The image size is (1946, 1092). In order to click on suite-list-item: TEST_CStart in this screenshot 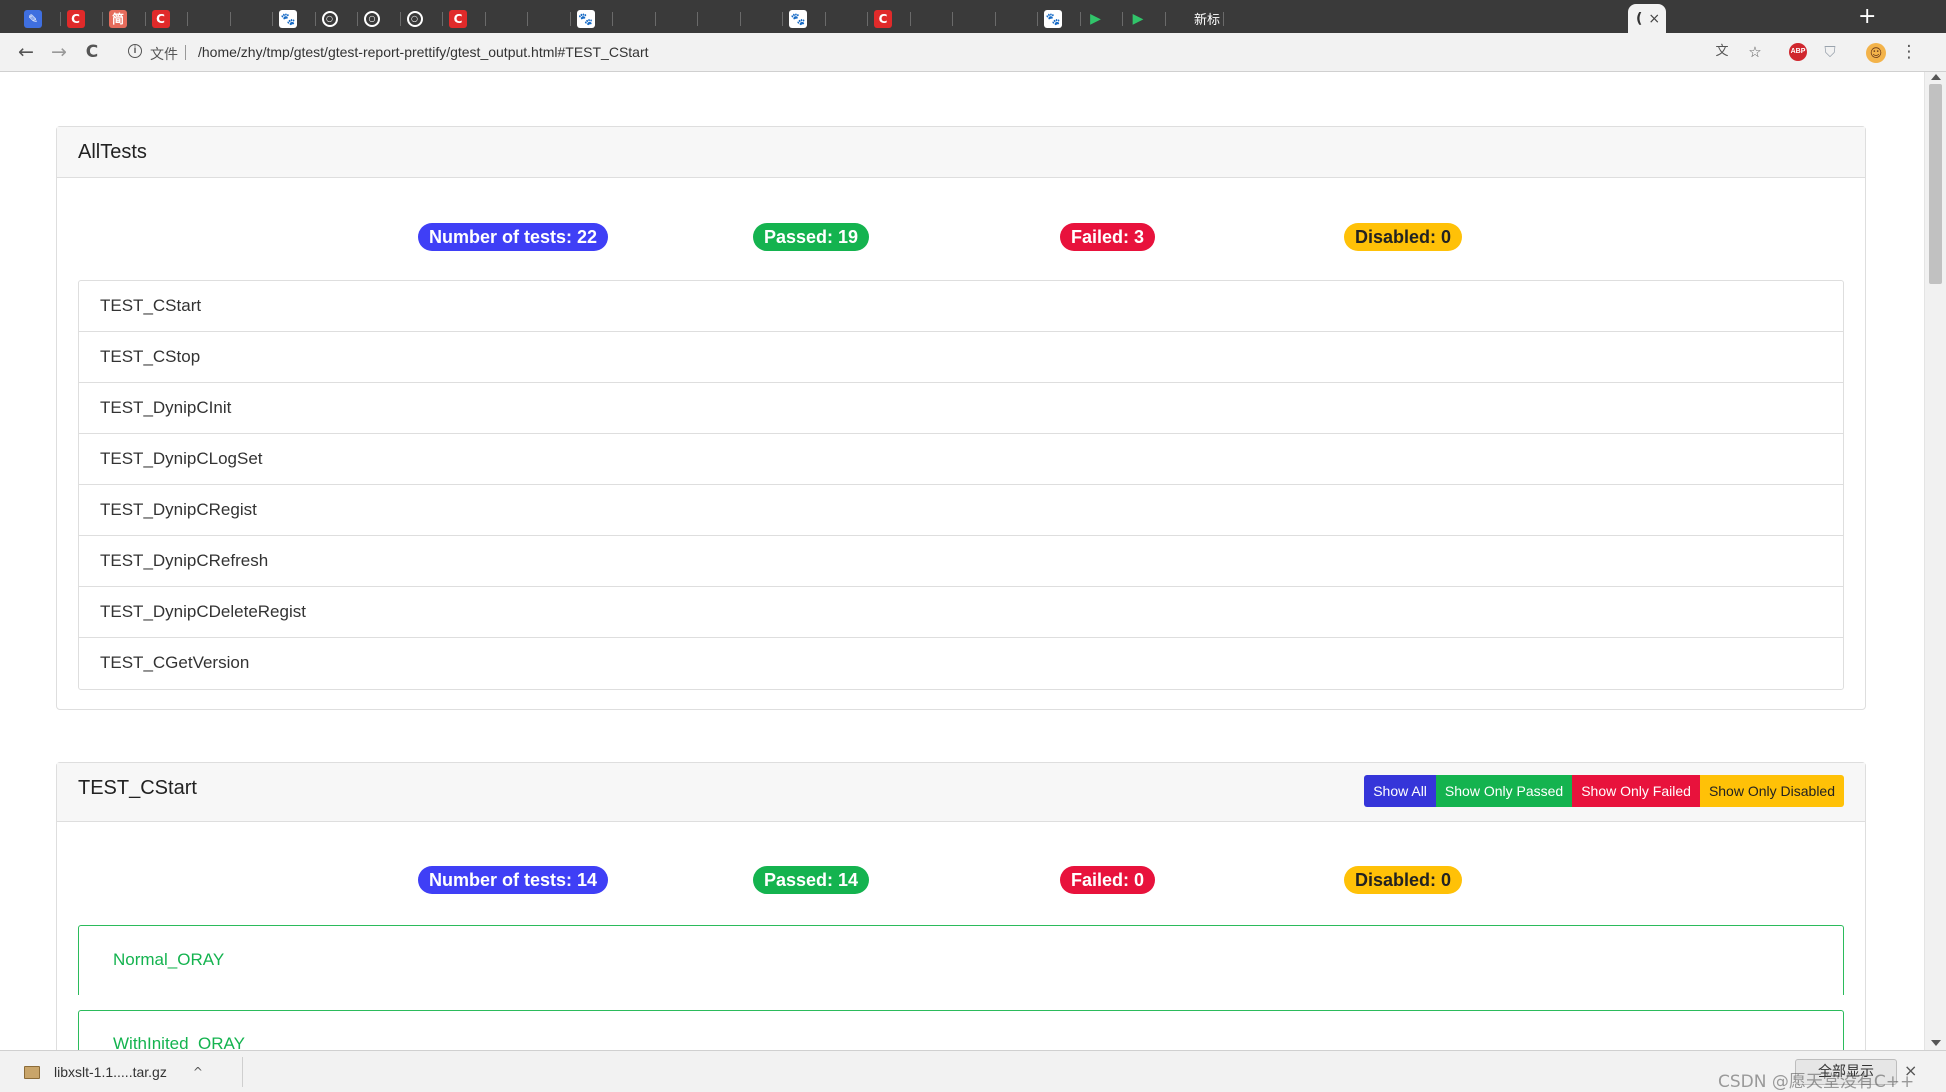, I will do `click(961, 306)`.